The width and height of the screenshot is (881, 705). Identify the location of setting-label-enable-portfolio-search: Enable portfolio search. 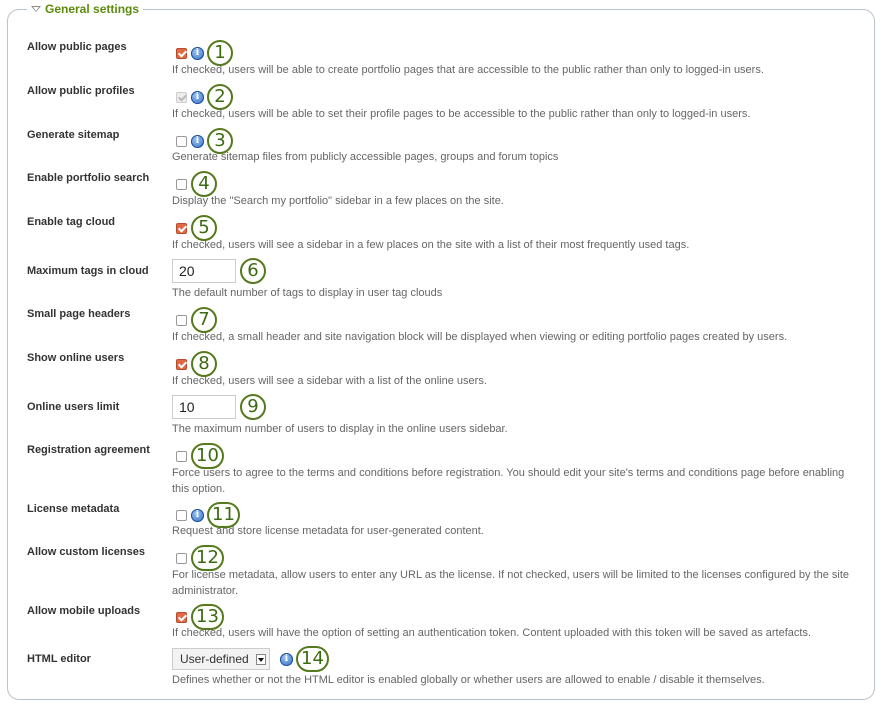
(88, 178).